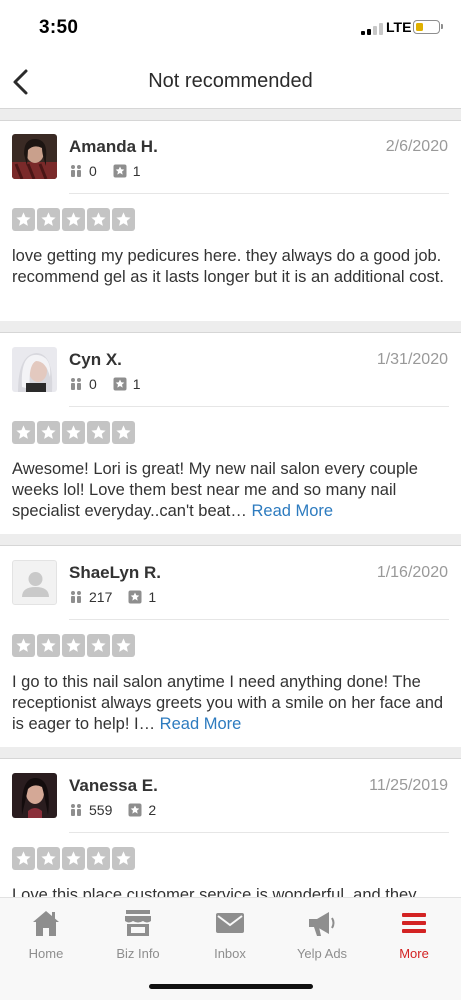  Describe the element at coordinates (230, 923) in the screenshot. I see `mail-icon` at that location.